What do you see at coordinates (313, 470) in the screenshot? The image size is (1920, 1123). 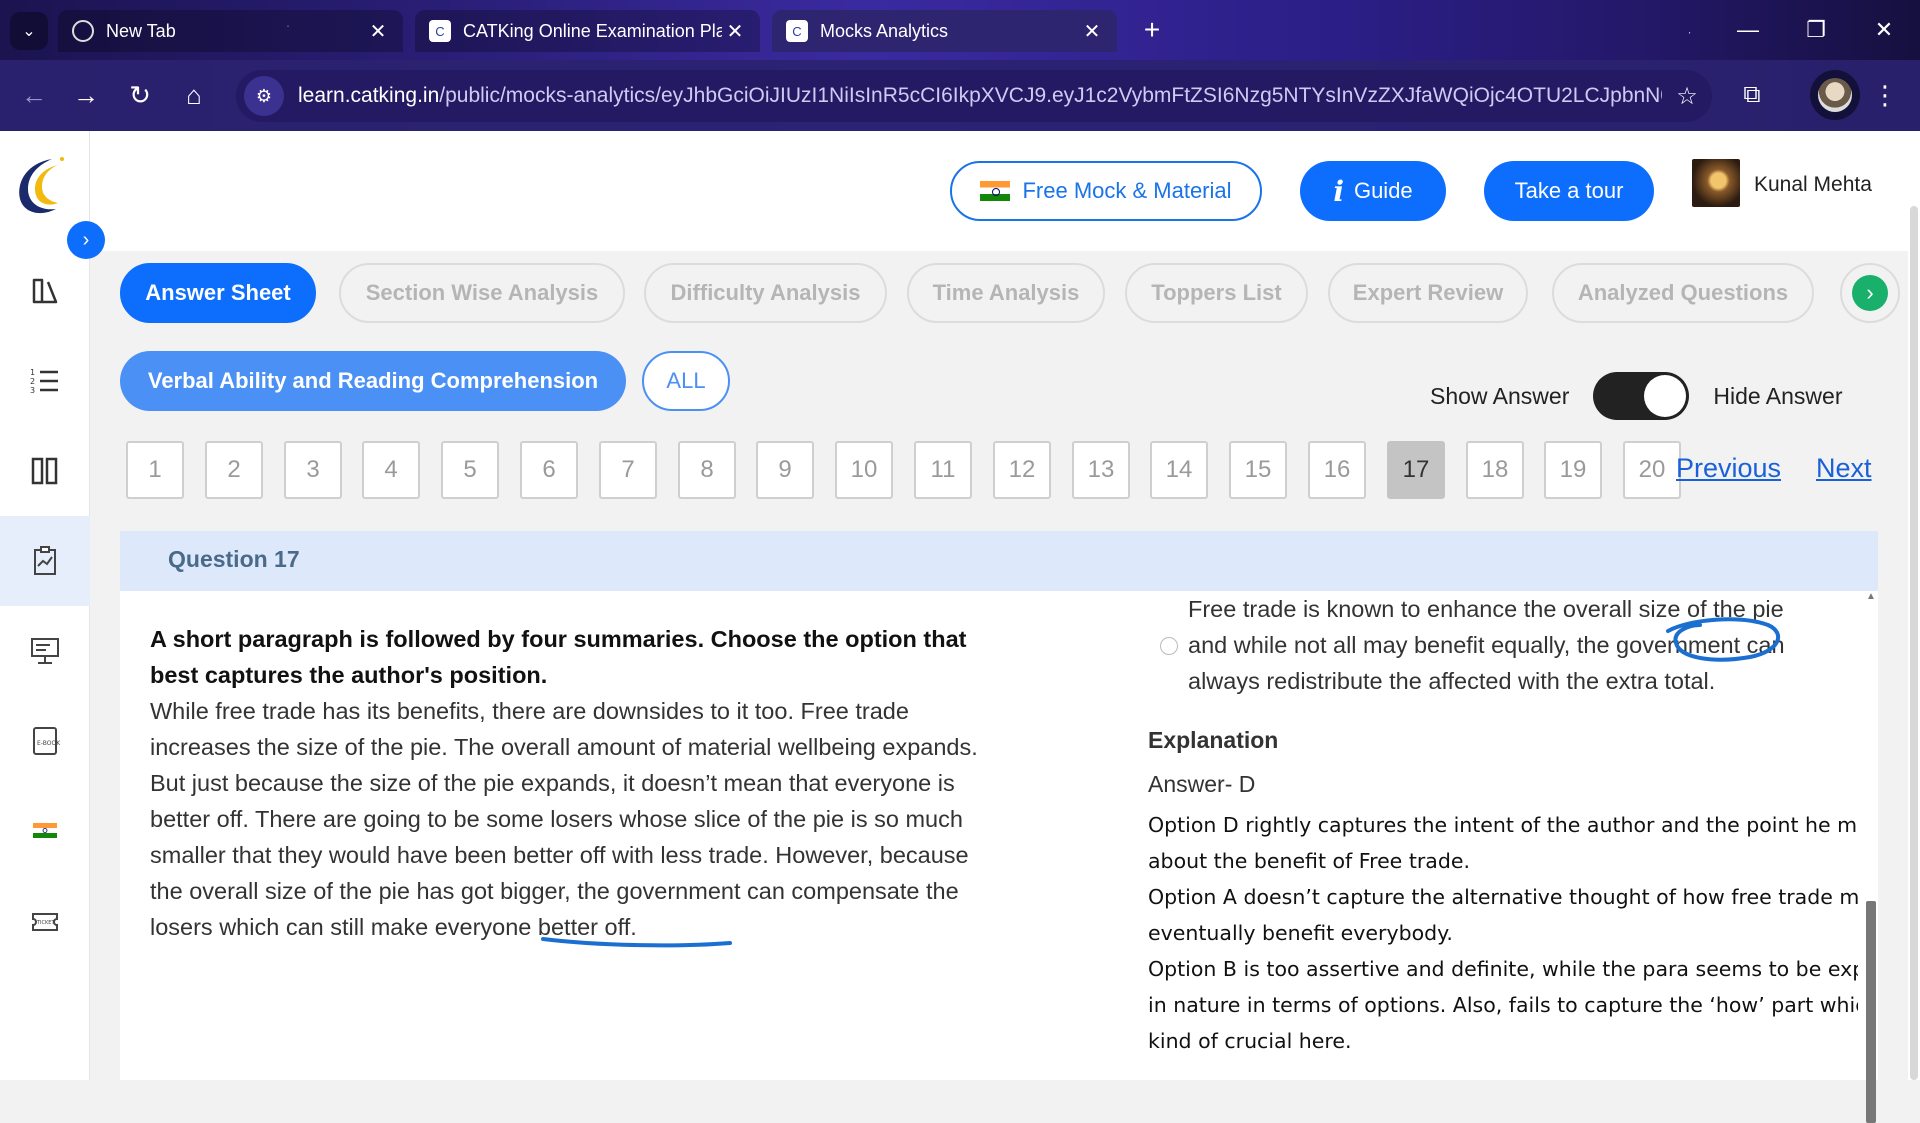 I see `question-number-button: 3` at bounding box center [313, 470].